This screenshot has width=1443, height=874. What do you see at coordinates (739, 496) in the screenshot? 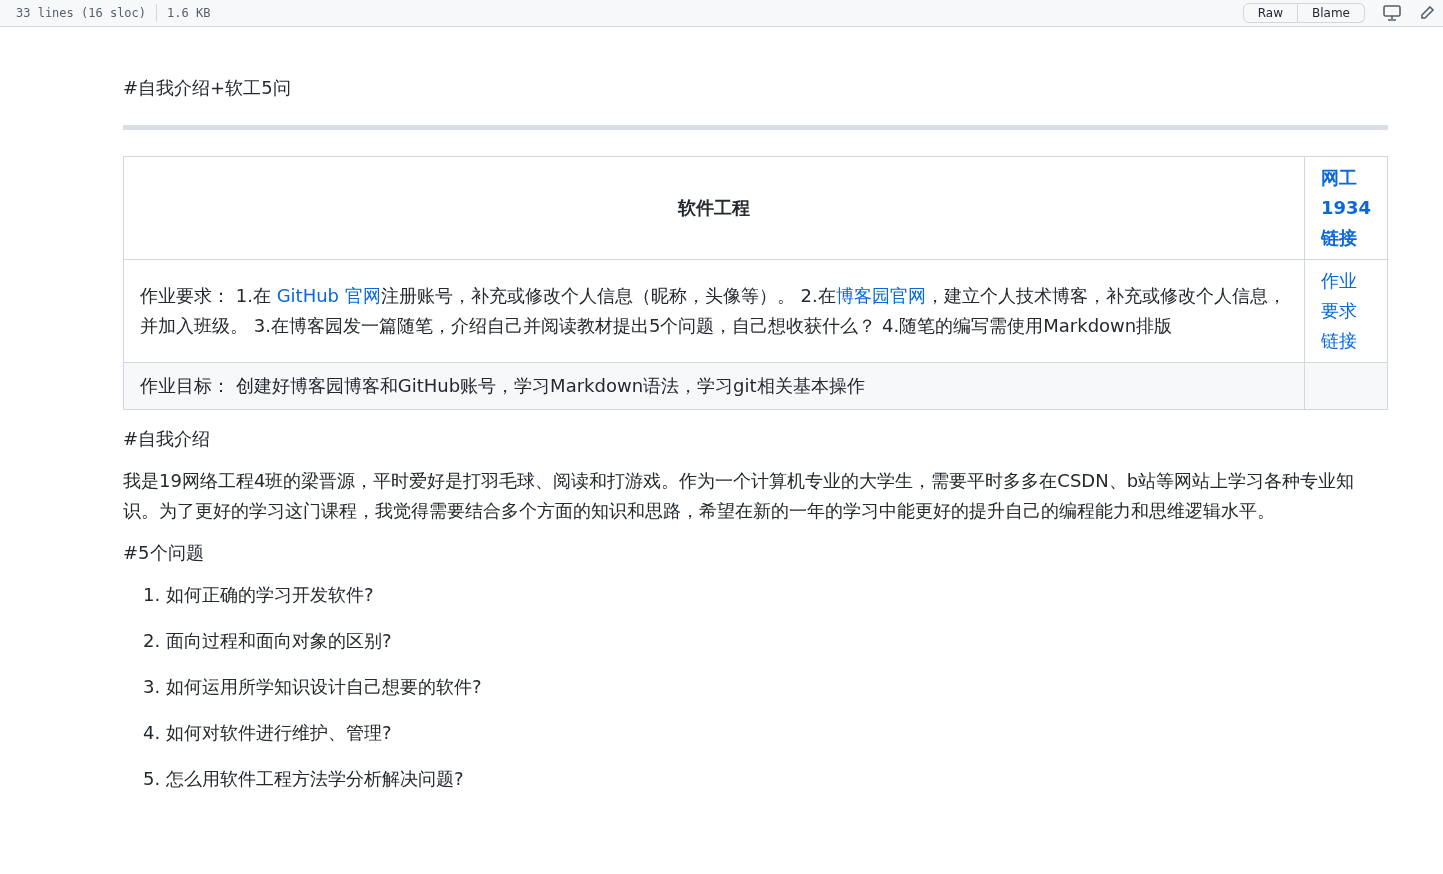
I see `intro-paragraph: 我是19网络工程4班的梁晋源，平时爱好是打羽毛球、阅读和打游戏。作为一个计算机专业的大学生，需要平时多多在CSDN、b站等网站上学习各种专业知识。为了更好的学习这门课程，我觉得需要结合多个方面的知识和思路，希望在新的一年的学习中能更好的提升自己的编程能力和思维逻辑水平。` at bounding box center [739, 496].